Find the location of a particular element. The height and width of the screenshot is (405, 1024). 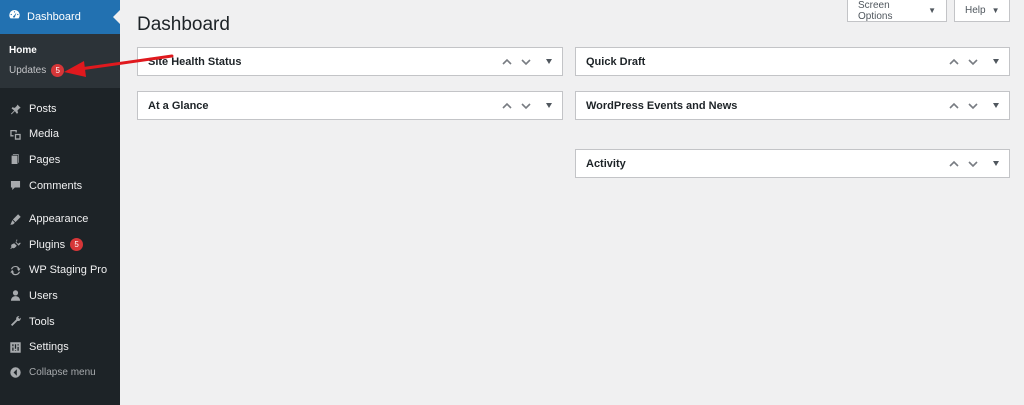

widget-at-a-glance: At a Glance is located at coordinates (350, 105).